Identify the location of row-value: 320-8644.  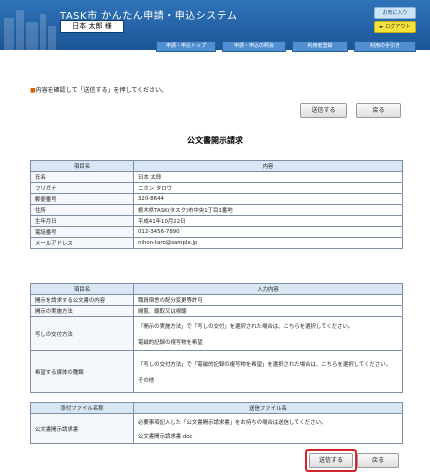
(268, 199).